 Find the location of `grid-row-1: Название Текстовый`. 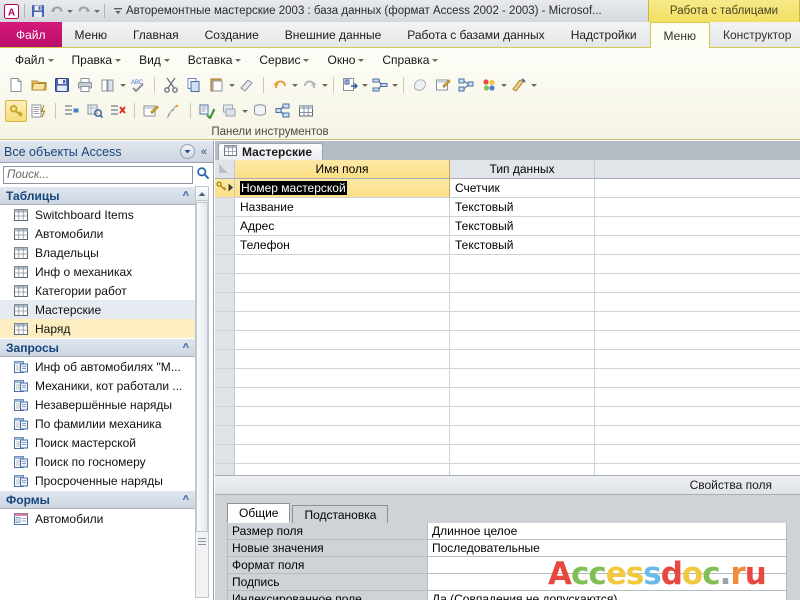

grid-row-1: Название Текстовый is located at coordinates (507, 207).